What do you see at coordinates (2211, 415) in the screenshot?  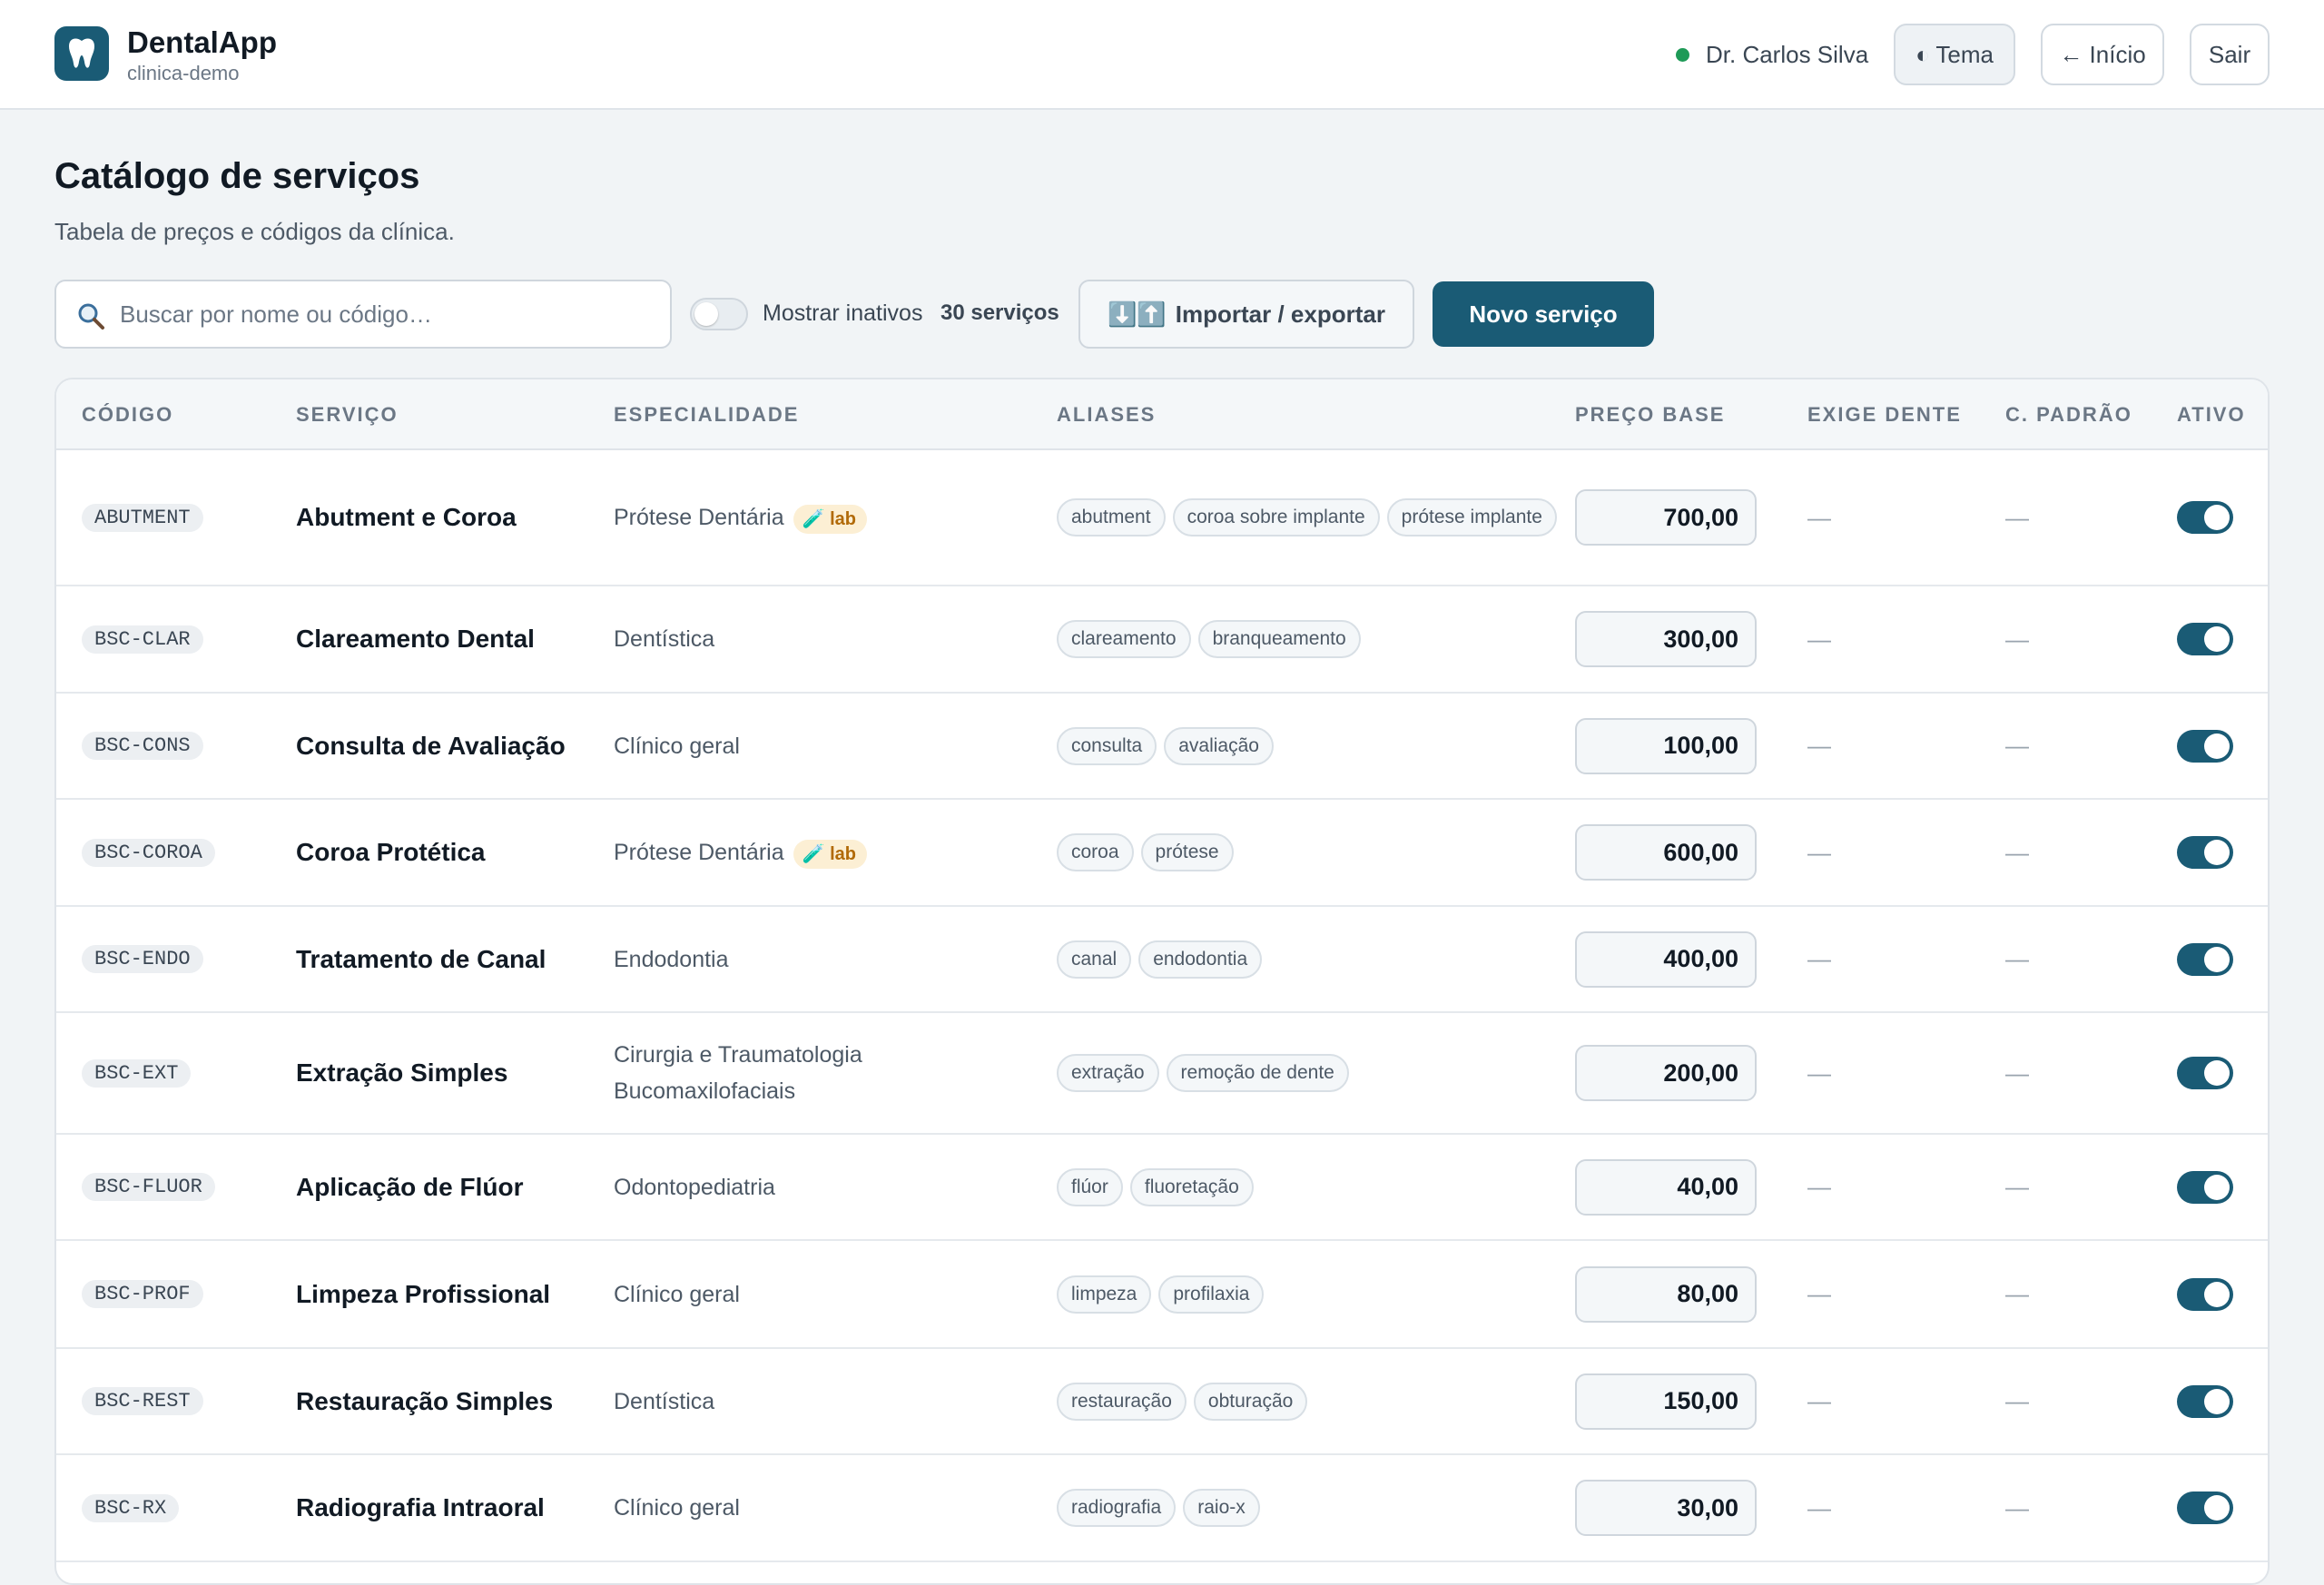 I see `column-header-active: ATIVO` at bounding box center [2211, 415].